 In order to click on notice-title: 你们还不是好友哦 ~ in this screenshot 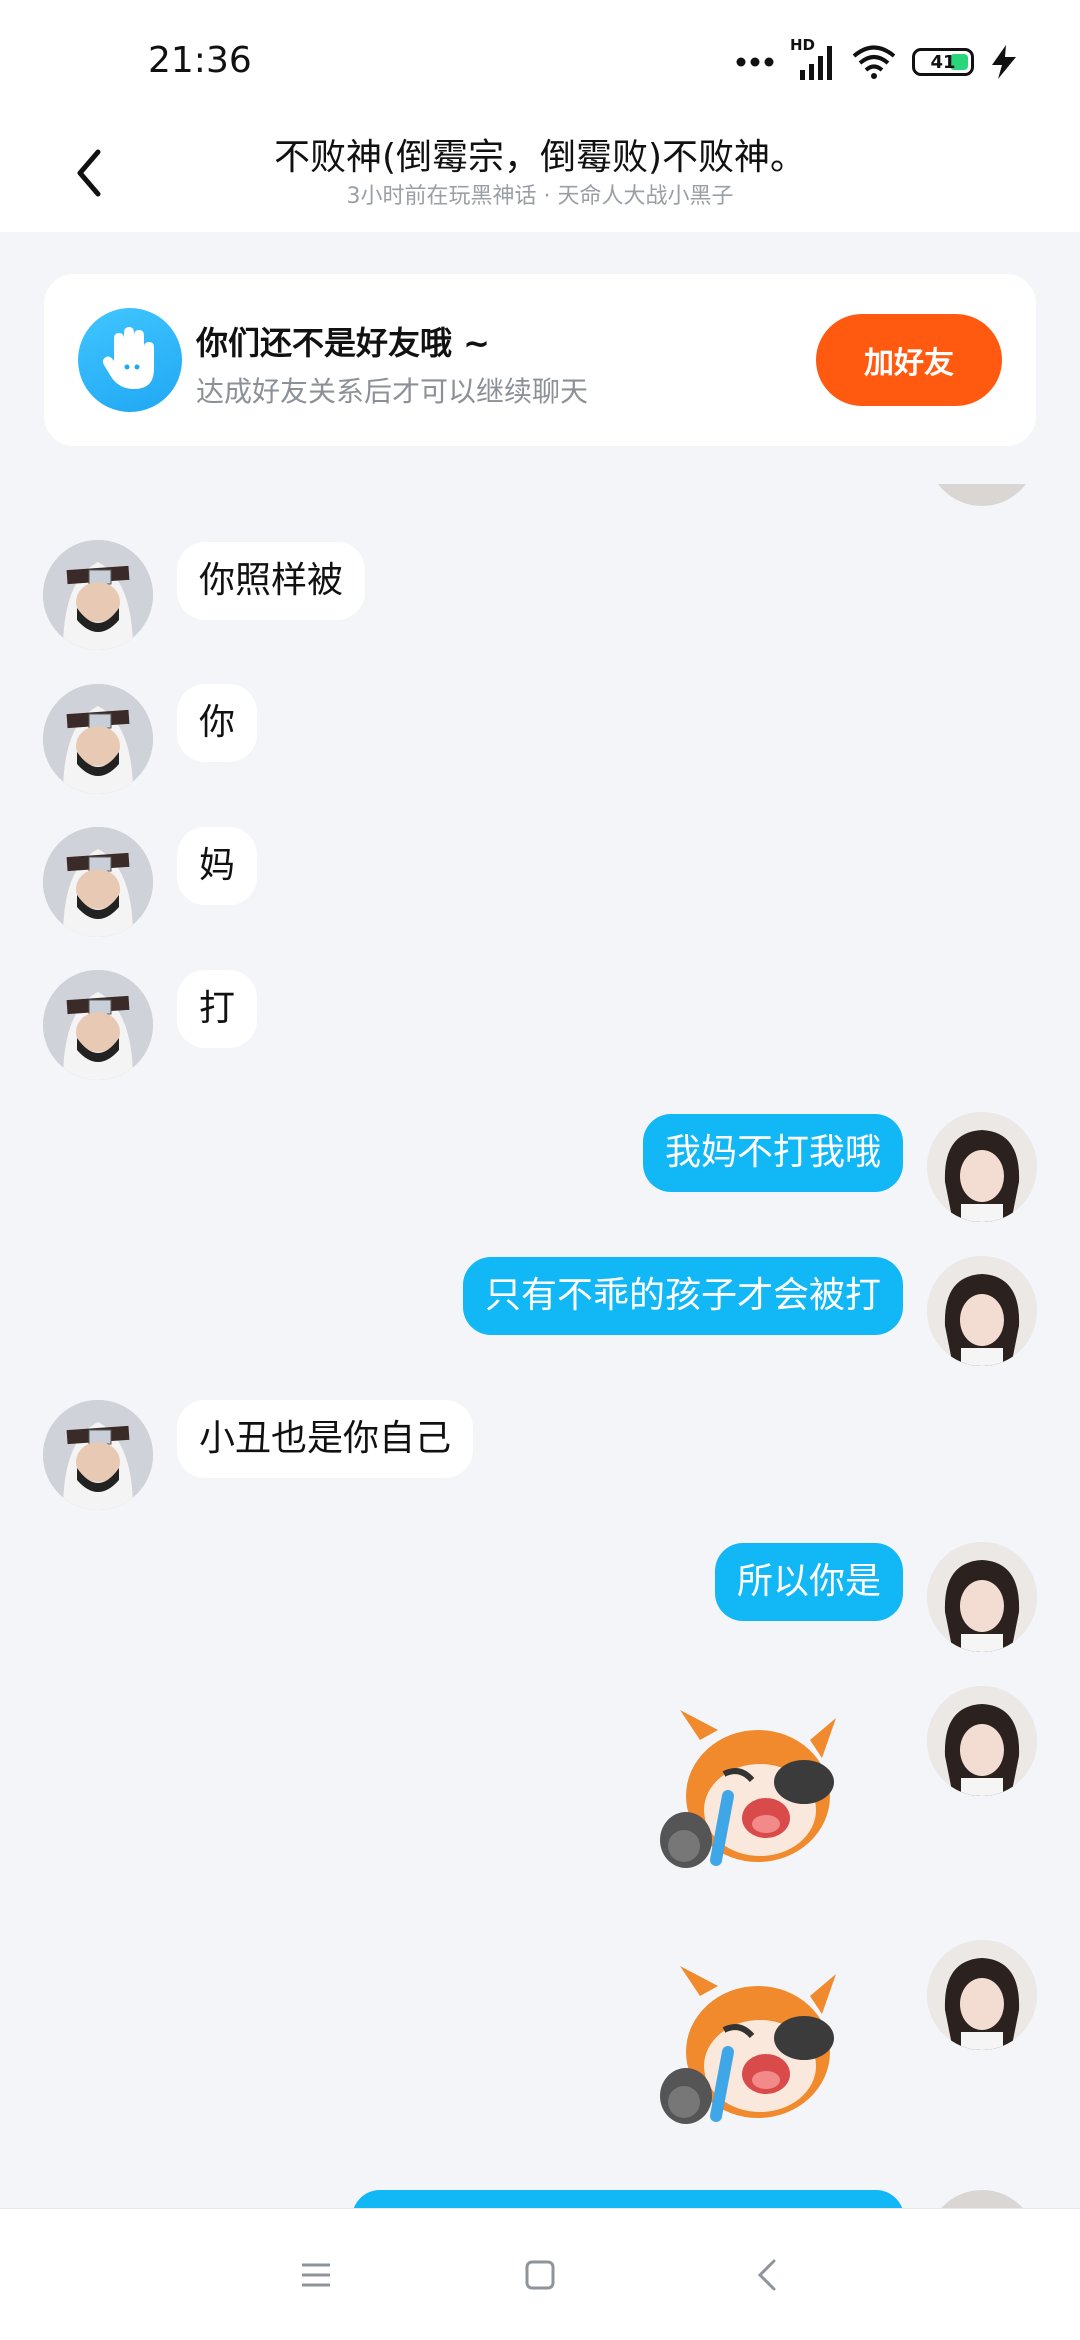, I will do `click(343, 343)`.